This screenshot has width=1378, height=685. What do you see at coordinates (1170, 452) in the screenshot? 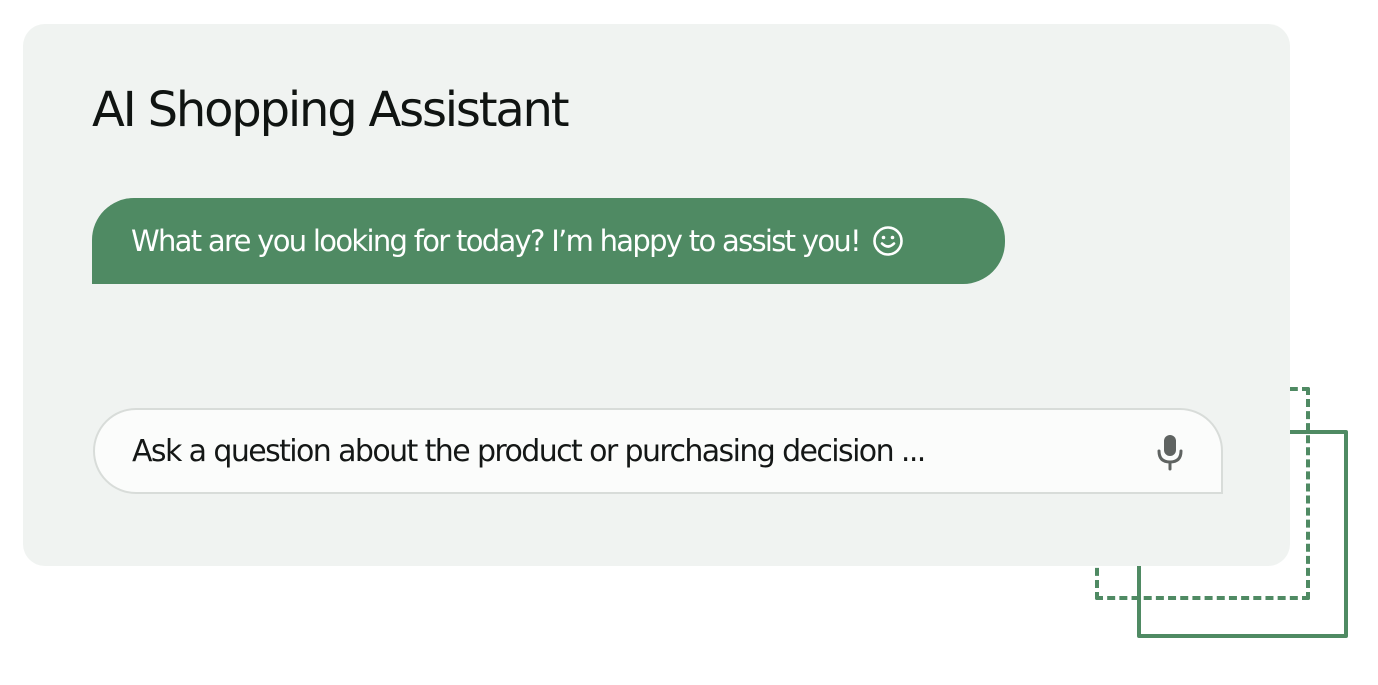
I see `microphone-icon` at bounding box center [1170, 452].